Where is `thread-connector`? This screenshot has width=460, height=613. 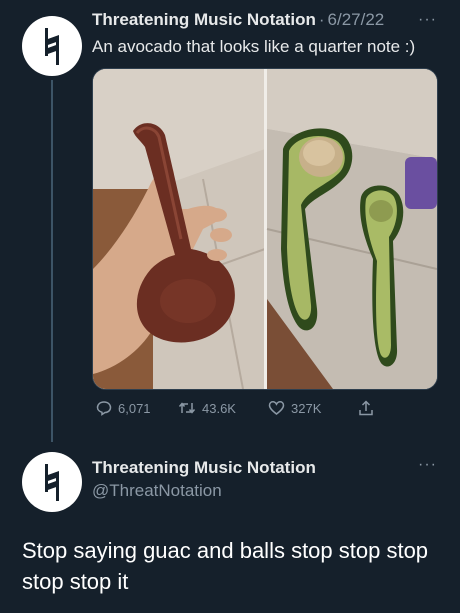
thread-connector is located at coordinates (52, 261).